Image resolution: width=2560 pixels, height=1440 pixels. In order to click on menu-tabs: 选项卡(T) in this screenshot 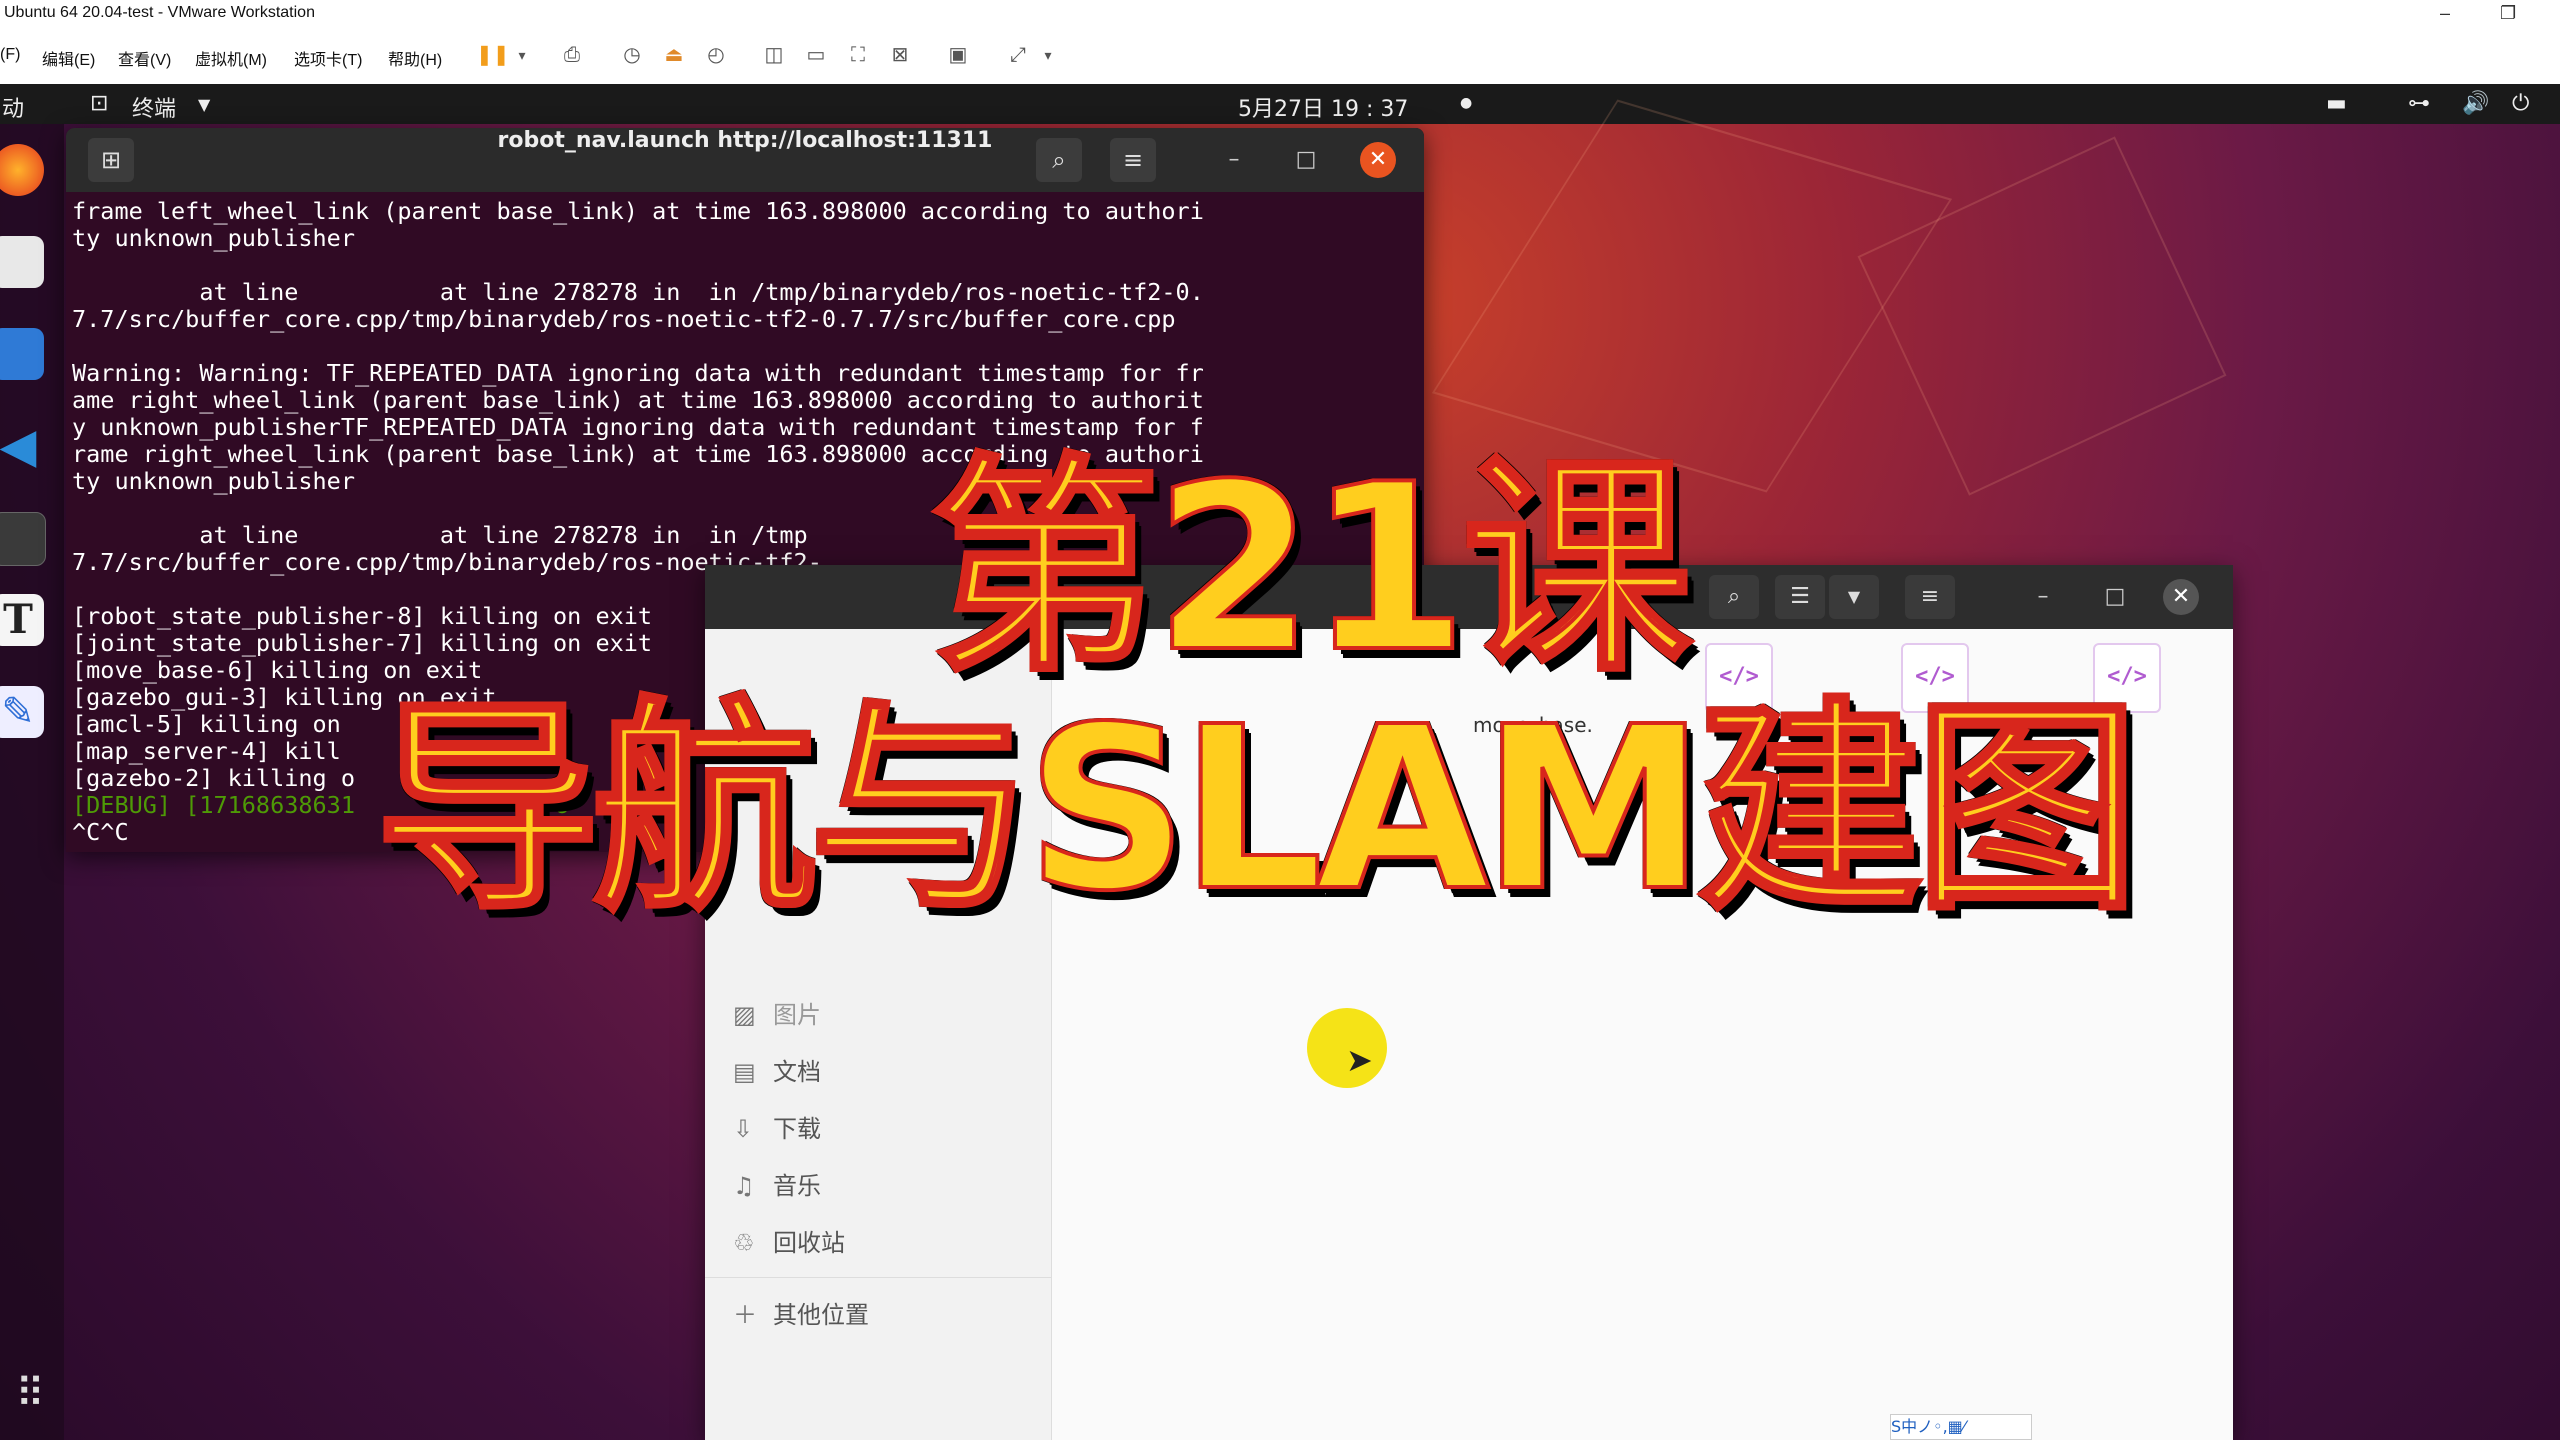, I will do `click(328, 58)`.